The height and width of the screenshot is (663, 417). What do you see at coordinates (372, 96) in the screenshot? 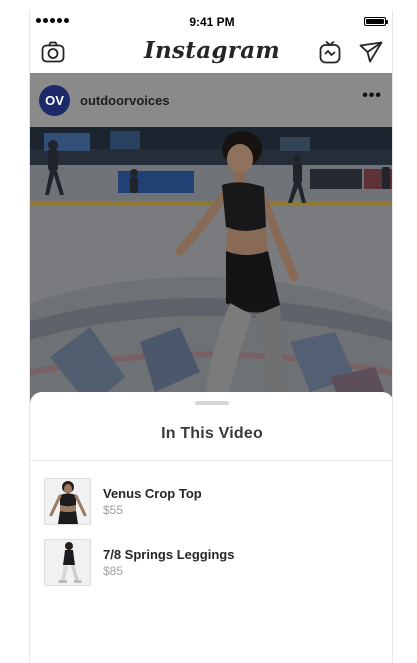
I see `more-options-icon: •••` at bounding box center [372, 96].